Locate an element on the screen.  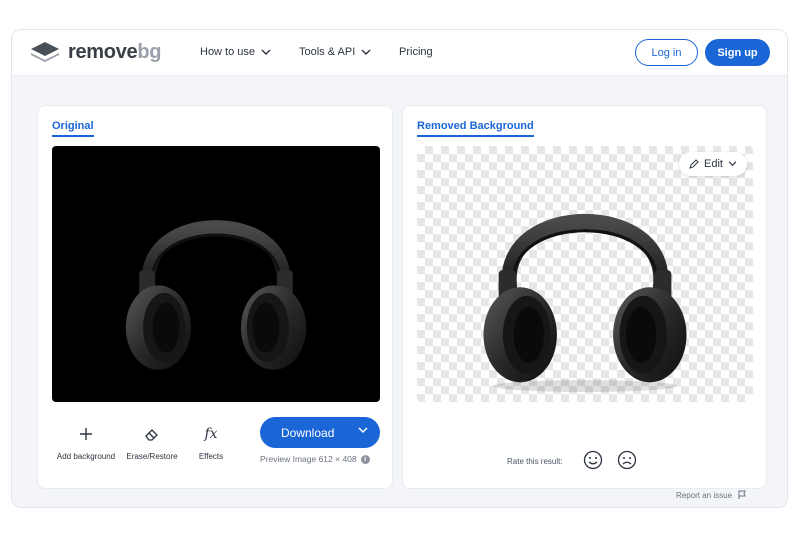
nav-how-to-use: How to use is located at coordinates (235, 52).